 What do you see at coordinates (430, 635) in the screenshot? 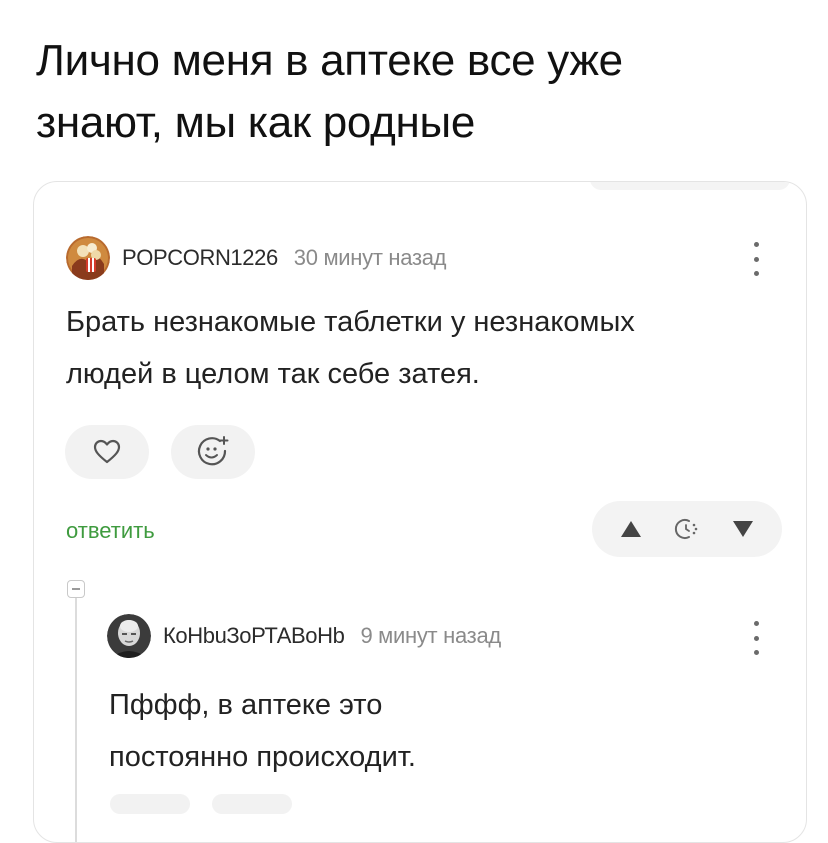
I see `reply-timestamp: 9 минут назад` at bounding box center [430, 635].